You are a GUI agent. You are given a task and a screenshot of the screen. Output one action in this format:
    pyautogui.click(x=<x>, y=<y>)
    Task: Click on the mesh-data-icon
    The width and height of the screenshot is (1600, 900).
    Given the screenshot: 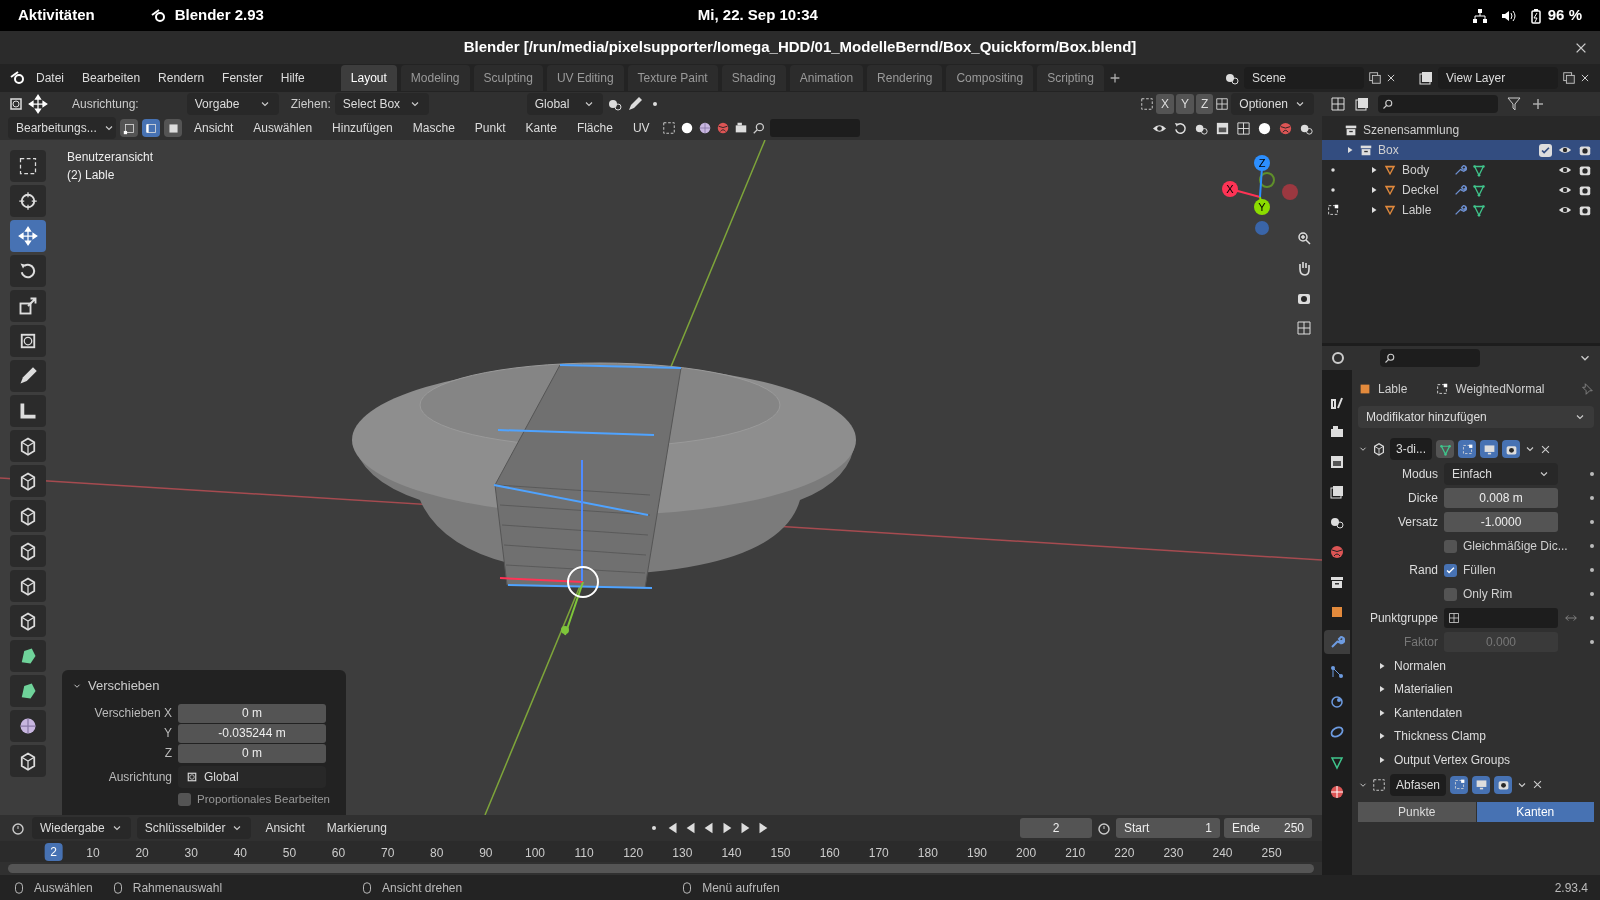 What is the action you would take?
    pyautogui.click(x=1479, y=170)
    